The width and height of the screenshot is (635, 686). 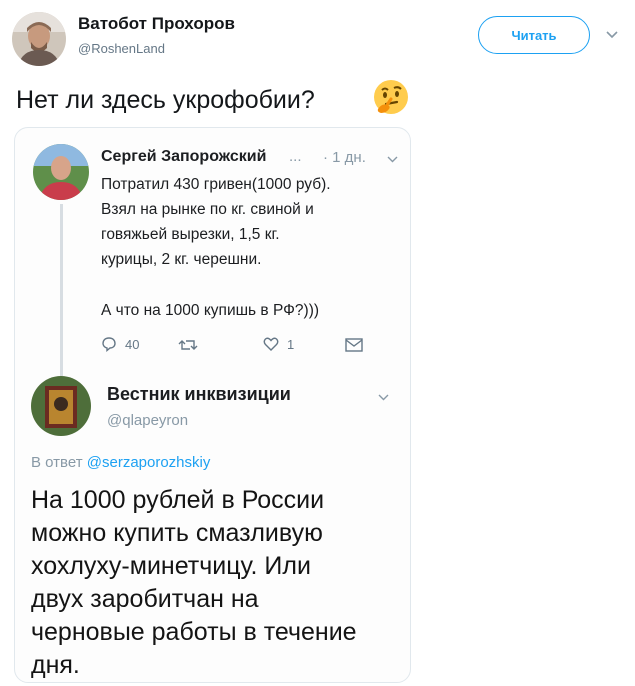 I want to click on reply-line: курицы, 2 кг. черешни., so click(x=181, y=259).